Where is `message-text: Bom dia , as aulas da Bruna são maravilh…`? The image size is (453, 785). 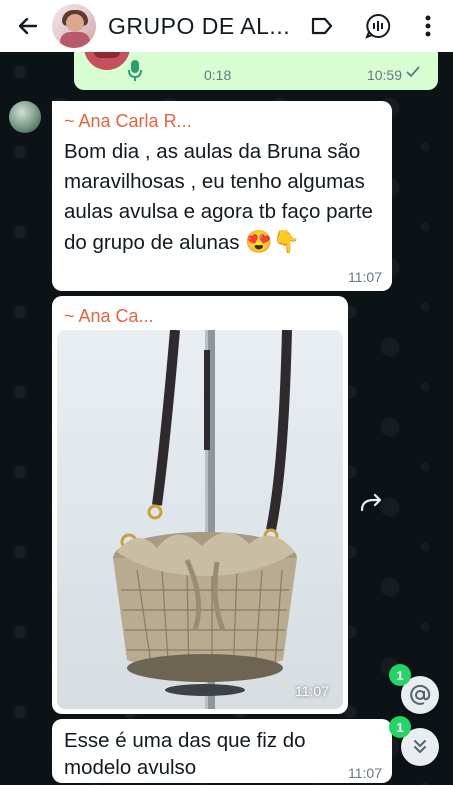
message-text: Bom dia , as aulas da Bruna são maravilh… is located at coordinates (218, 197).